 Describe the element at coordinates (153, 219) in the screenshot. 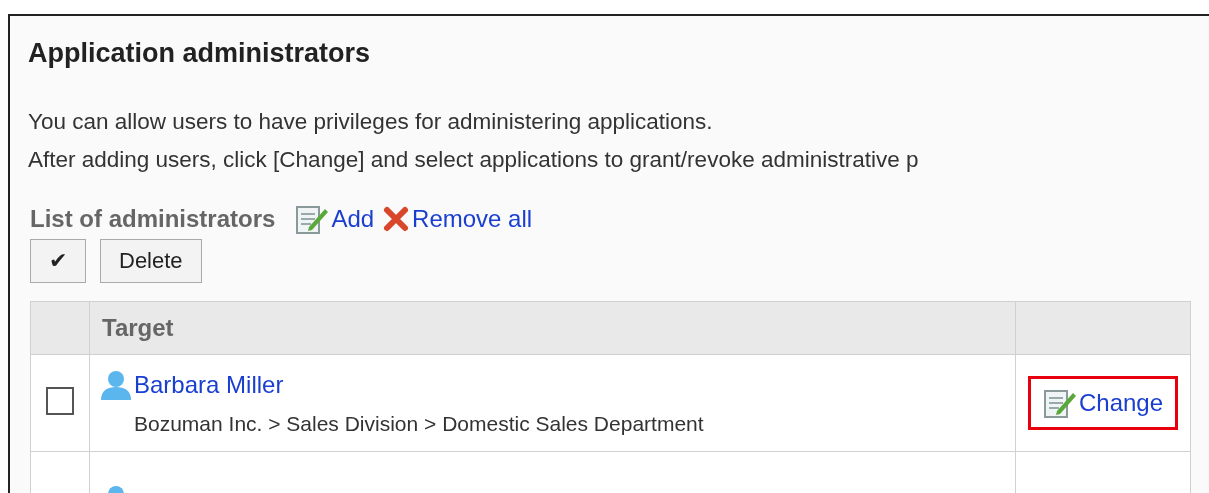

I see `section-heading: List of administrators` at that location.